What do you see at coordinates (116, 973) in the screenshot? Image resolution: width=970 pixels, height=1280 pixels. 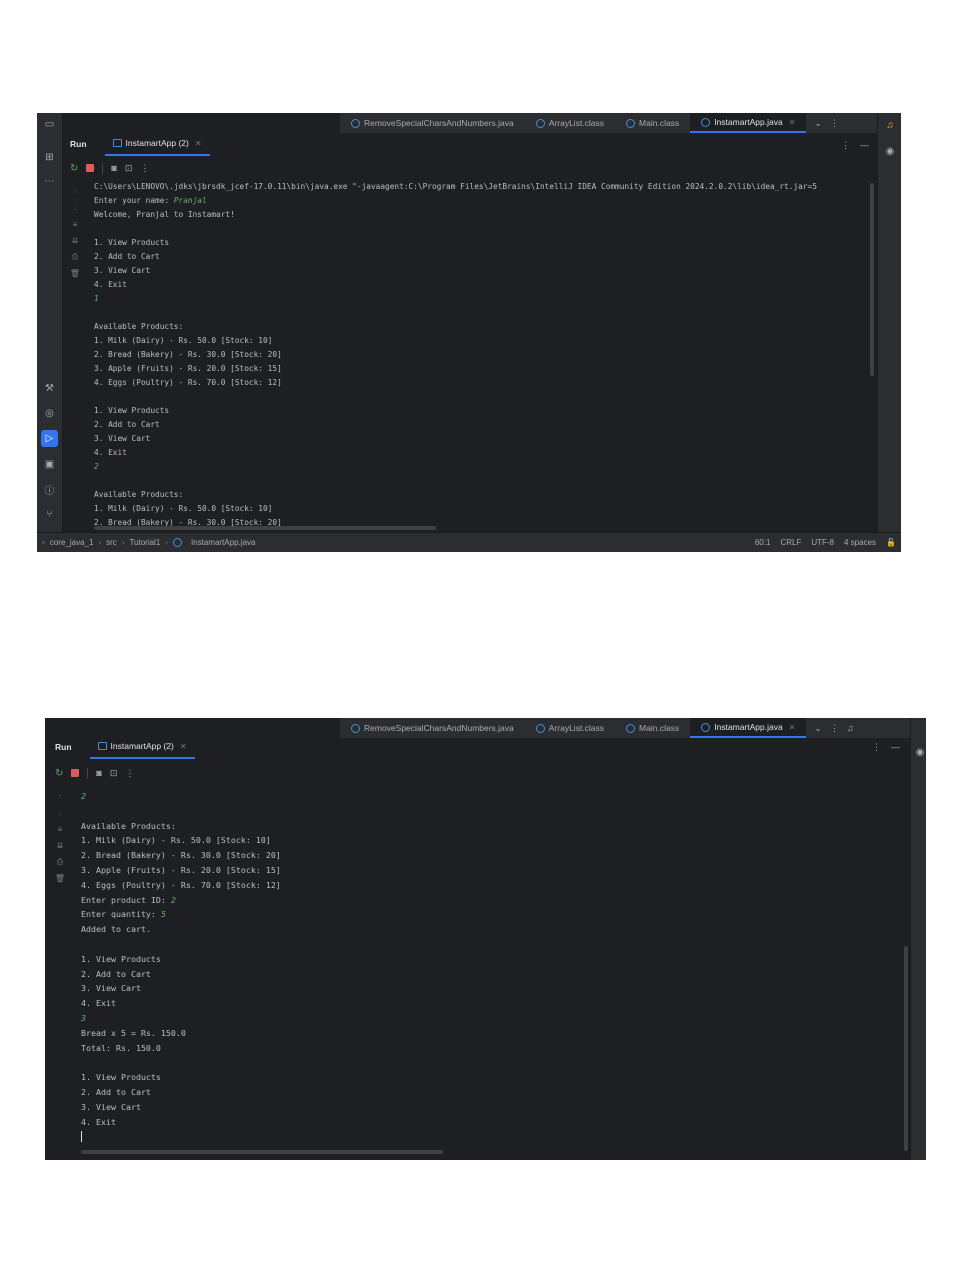 I see `console-line-text: 2. Add to Cart` at bounding box center [116, 973].